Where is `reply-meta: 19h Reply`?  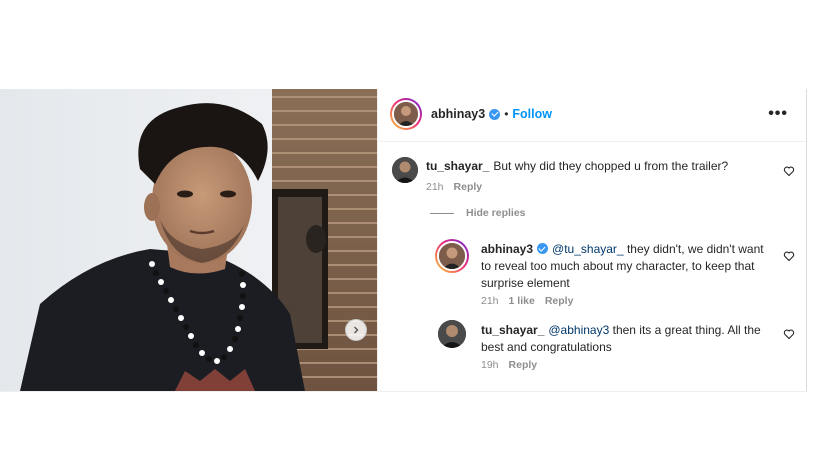 reply-meta: 19h Reply is located at coordinates (514, 365).